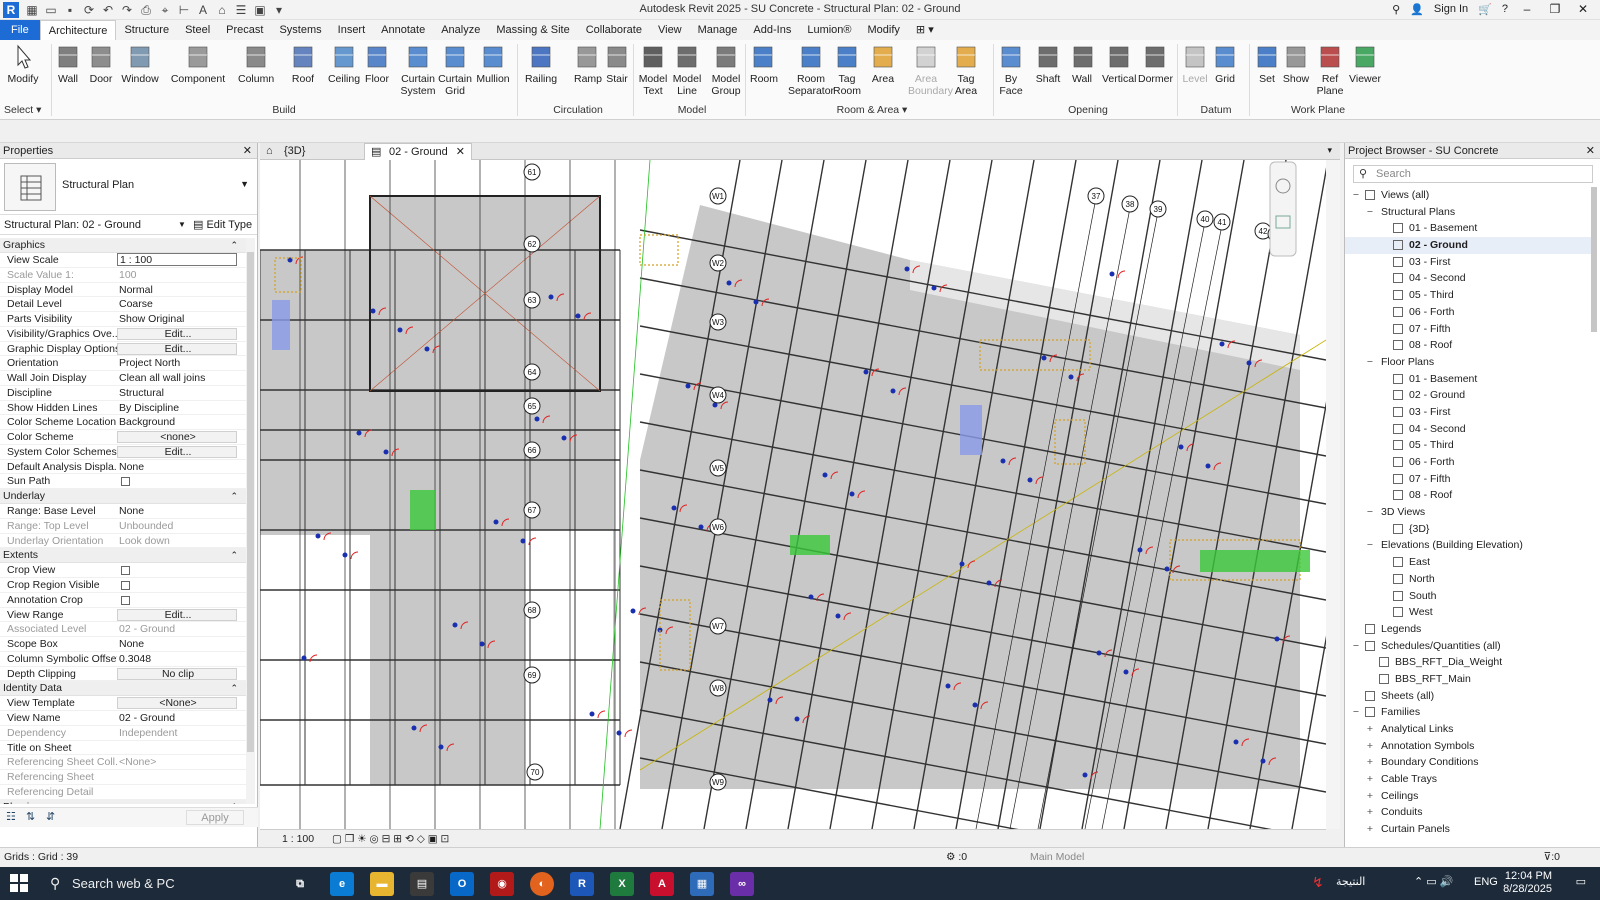 The image size is (1600, 900). I want to click on ribbon-tab-file: File, so click(20, 30).